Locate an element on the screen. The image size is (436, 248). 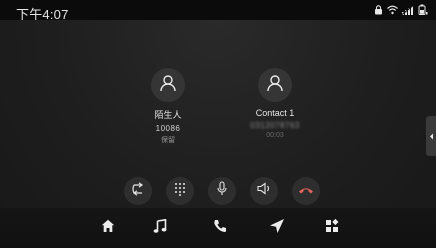
contact-number: 10086 is located at coordinates (168, 128).